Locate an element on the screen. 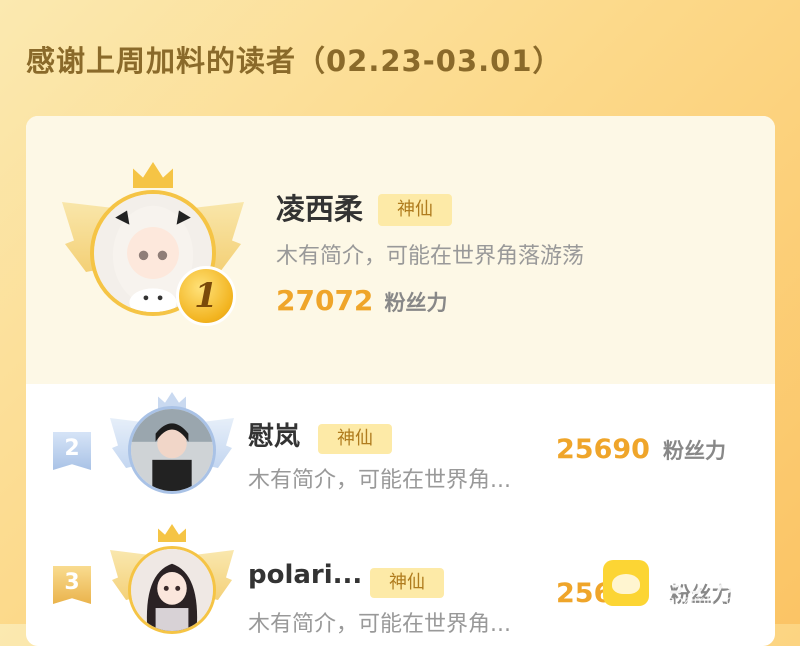  reader-score: 25690 粉丝力 is located at coordinates (641, 449).